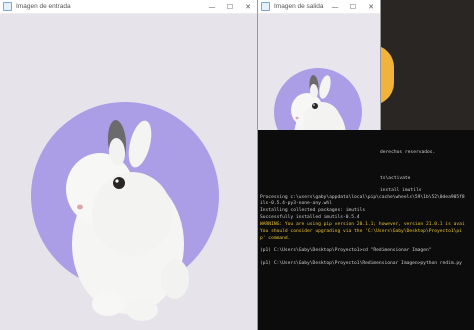 The image size is (474, 330). What do you see at coordinates (313, 210) in the screenshot?
I see `terminal-line: Installing collected packages: imutils` at bounding box center [313, 210].